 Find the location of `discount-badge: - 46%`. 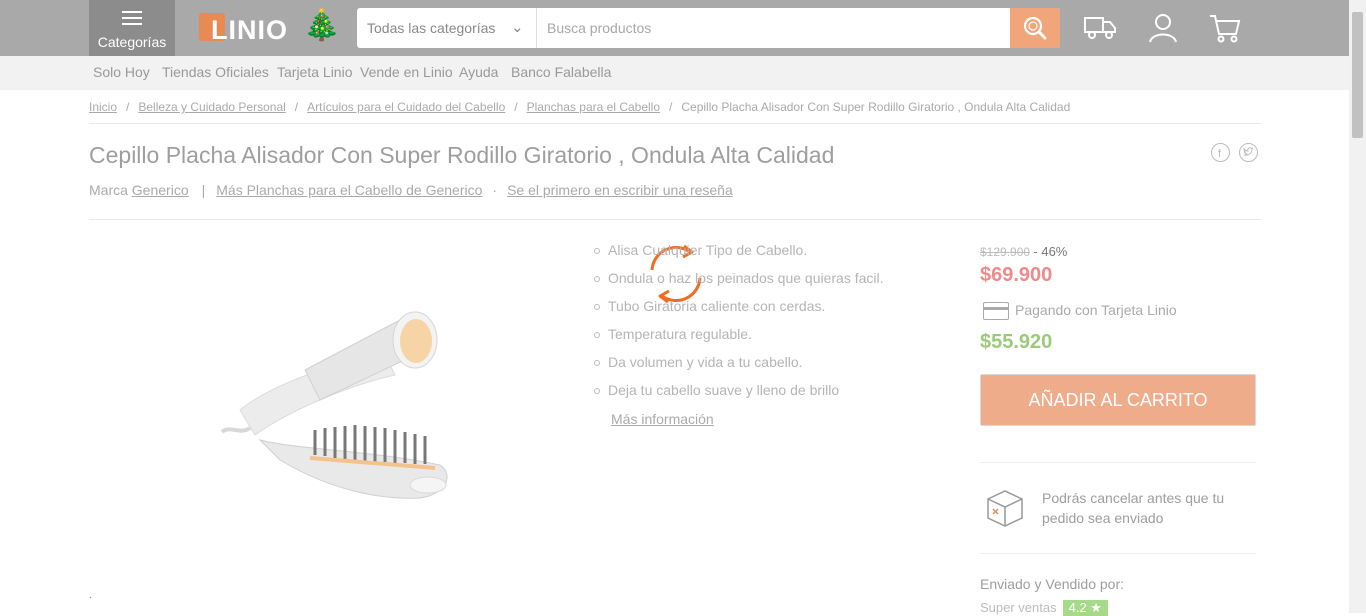

discount-badge: - 46% is located at coordinates (1050, 251).